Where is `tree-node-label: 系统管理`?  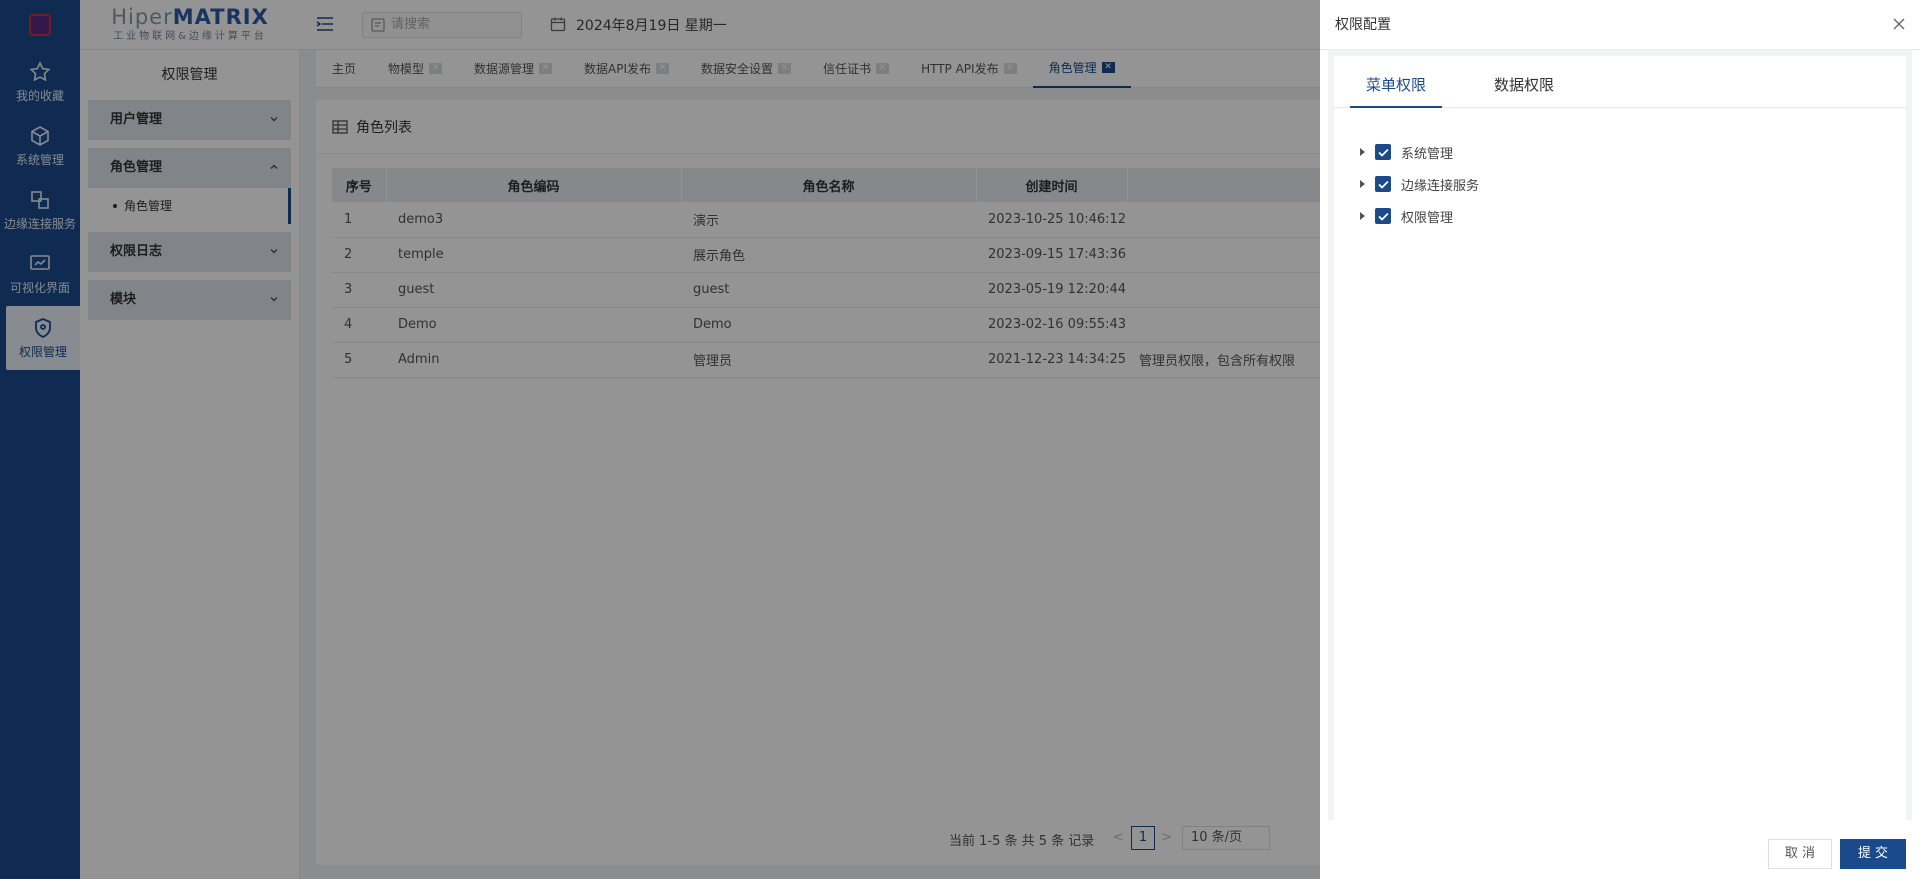 tree-node-label: 系统管理 is located at coordinates (1427, 154).